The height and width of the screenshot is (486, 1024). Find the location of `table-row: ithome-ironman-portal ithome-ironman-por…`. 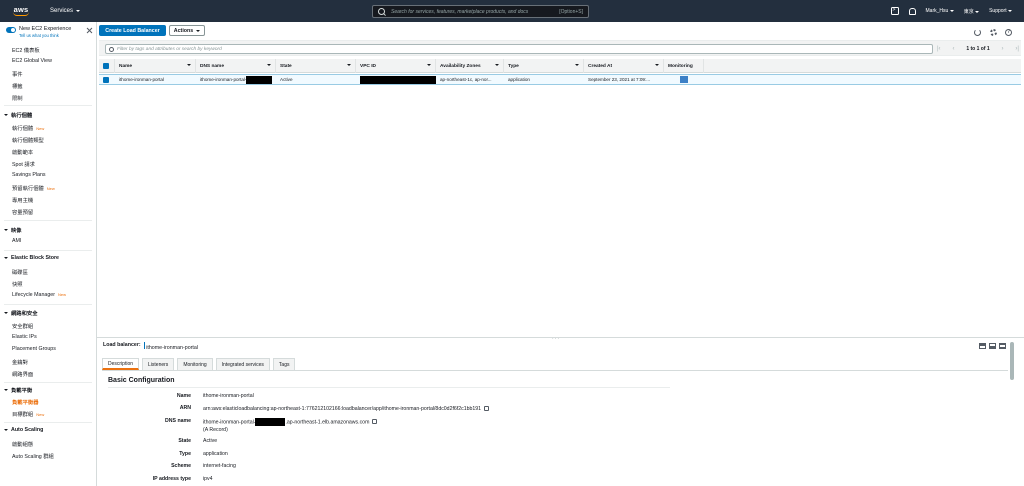

table-row: ithome-ironman-portal ithome-ironman-por… is located at coordinates (560, 79).